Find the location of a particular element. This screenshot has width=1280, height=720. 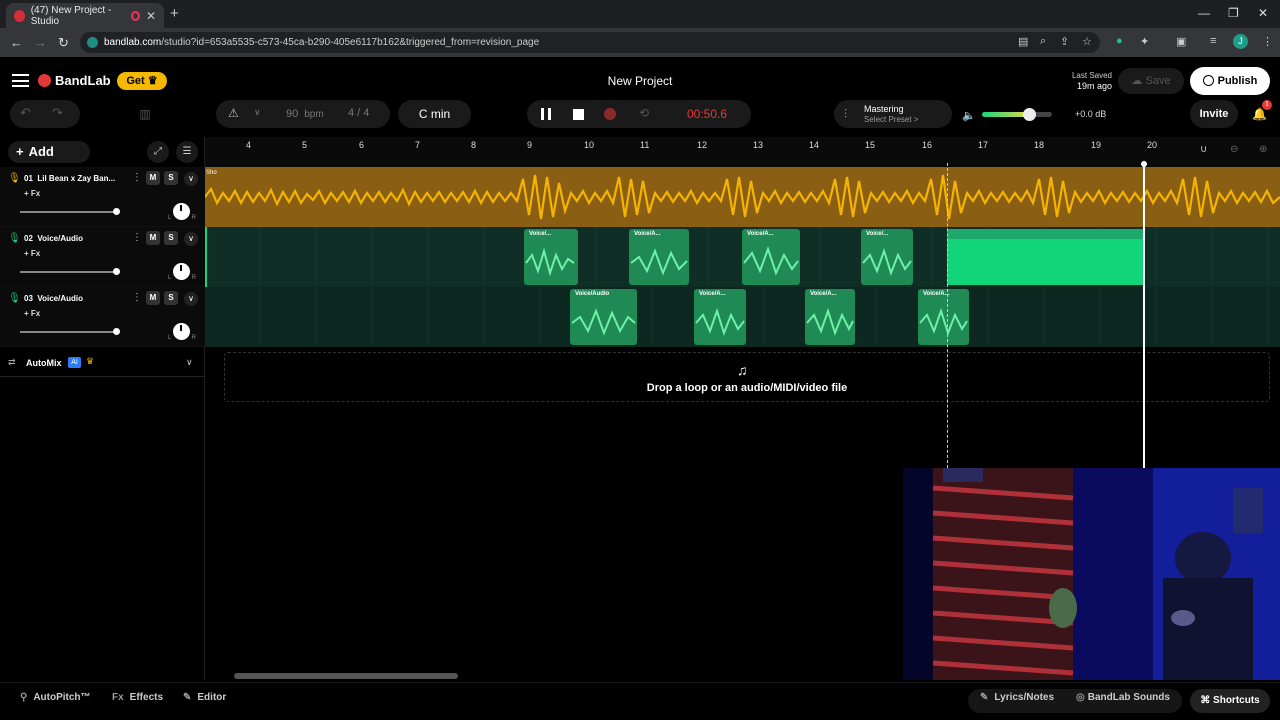

track-name: 03 Voice/Audio is located at coordinates (76, 298).